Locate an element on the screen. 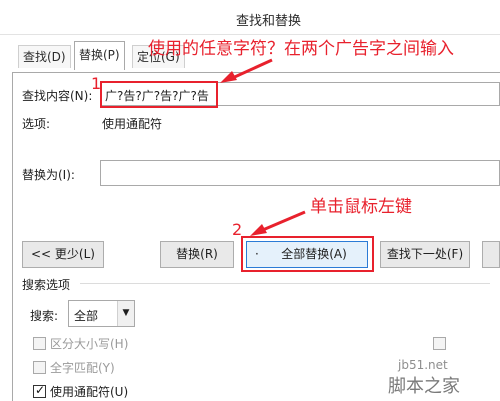 Image resolution: width=500 pixels, height=401 pixels. replace-button: 替换(R) is located at coordinates (197, 254).